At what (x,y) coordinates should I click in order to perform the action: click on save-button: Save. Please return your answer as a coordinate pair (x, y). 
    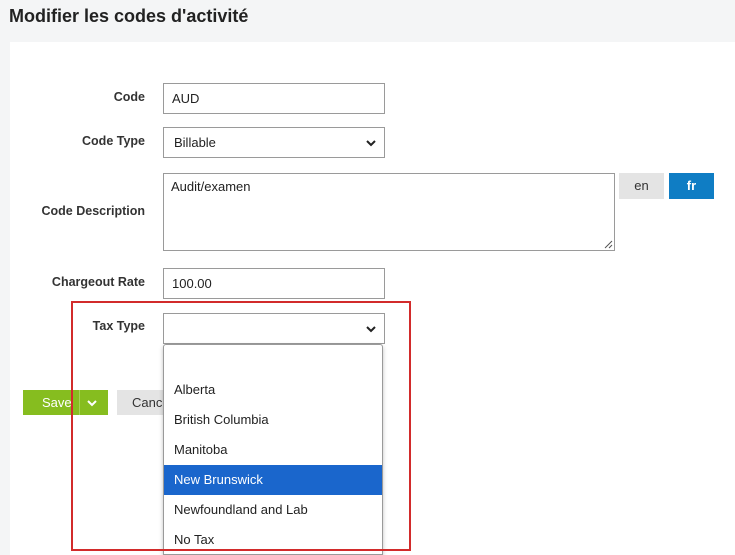
    Looking at the image, I should click on (65, 402).